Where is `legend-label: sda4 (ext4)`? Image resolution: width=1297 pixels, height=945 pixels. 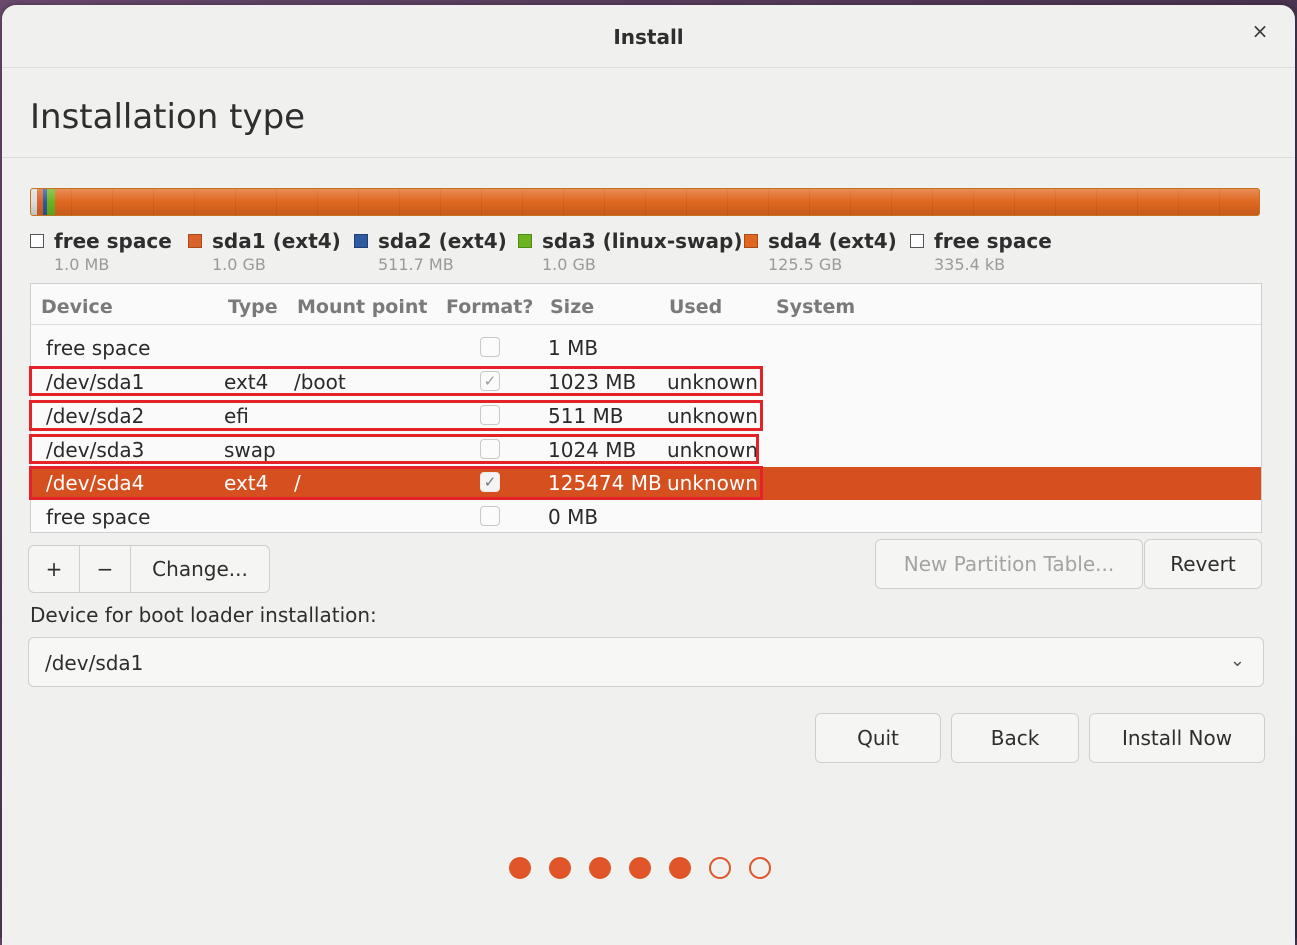
legend-label: sda4 (ext4) is located at coordinates (832, 241).